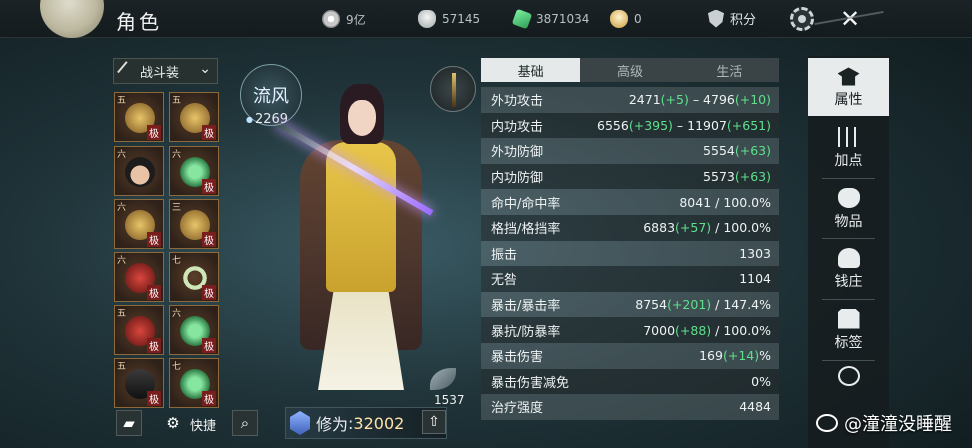 This screenshot has height=448, width=972. I want to click on coin-icon, so click(331, 19).